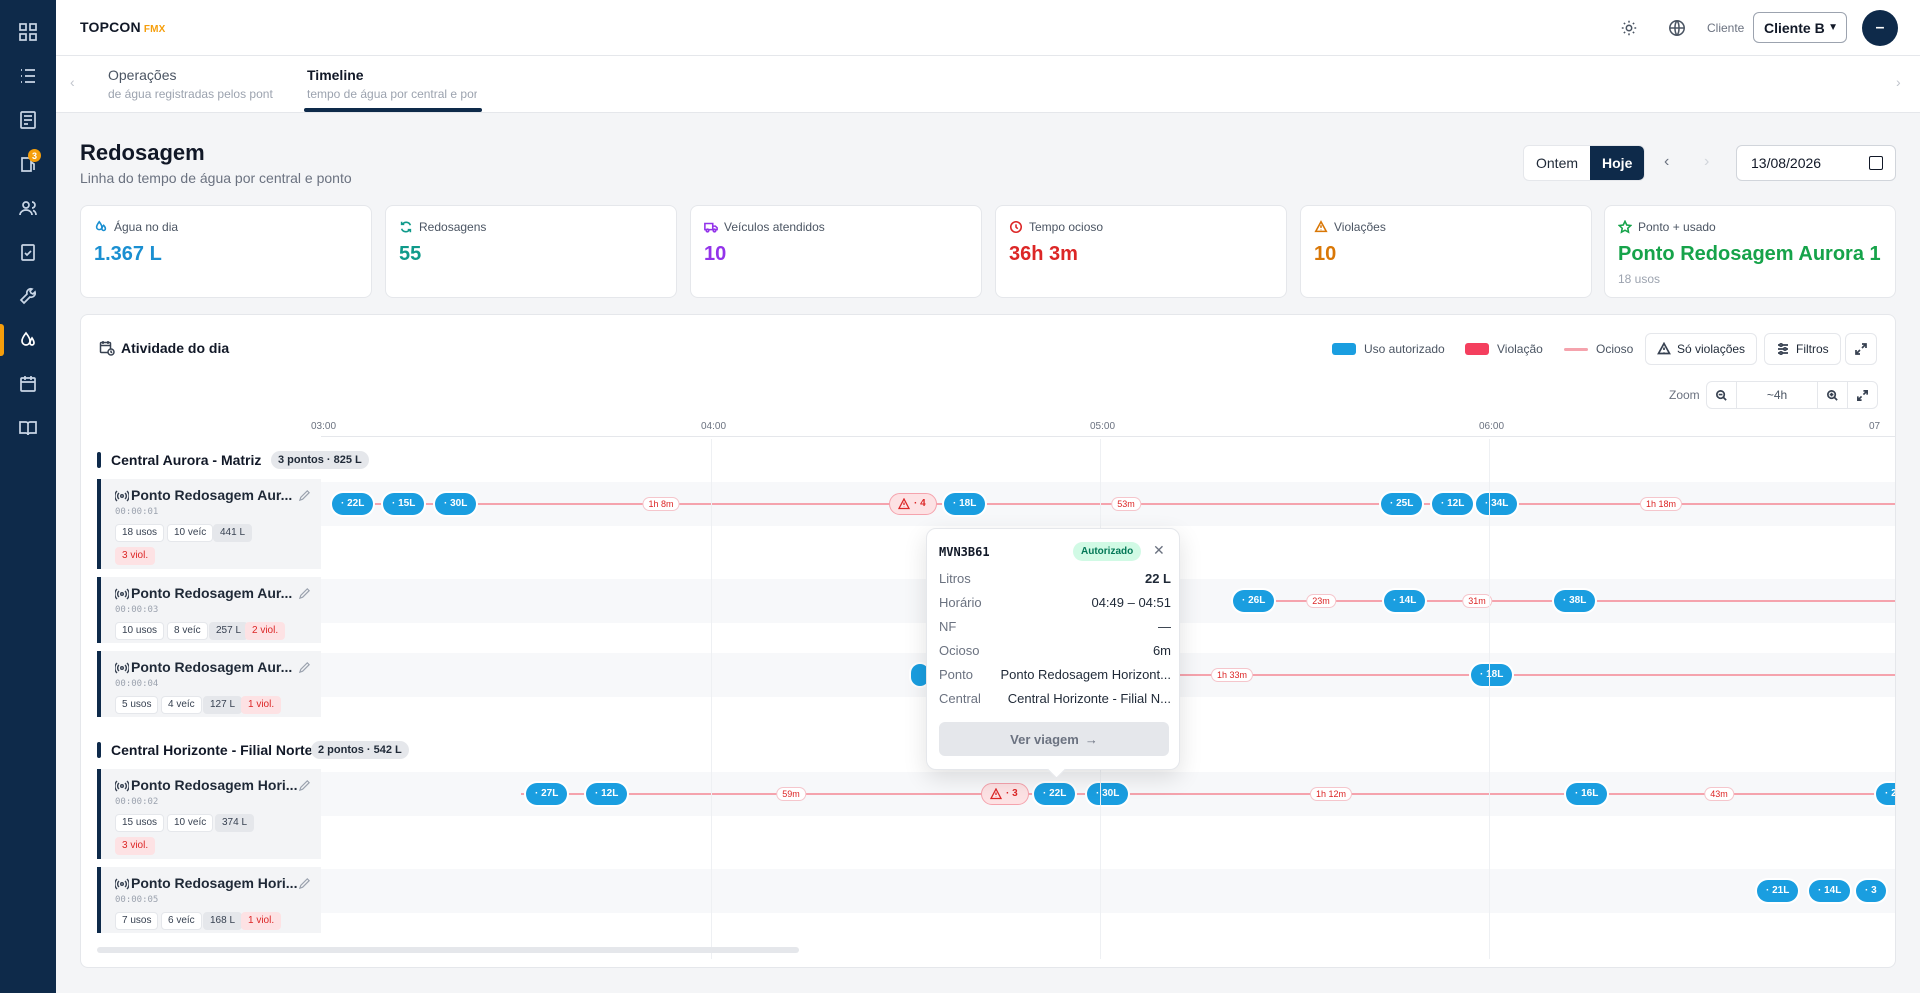 The width and height of the screenshot is (1920, 993). What do you see at coordinates (137, 512) in the screenshot?
I see `point-code: 00:00:01` at bounding box center [137, 512].